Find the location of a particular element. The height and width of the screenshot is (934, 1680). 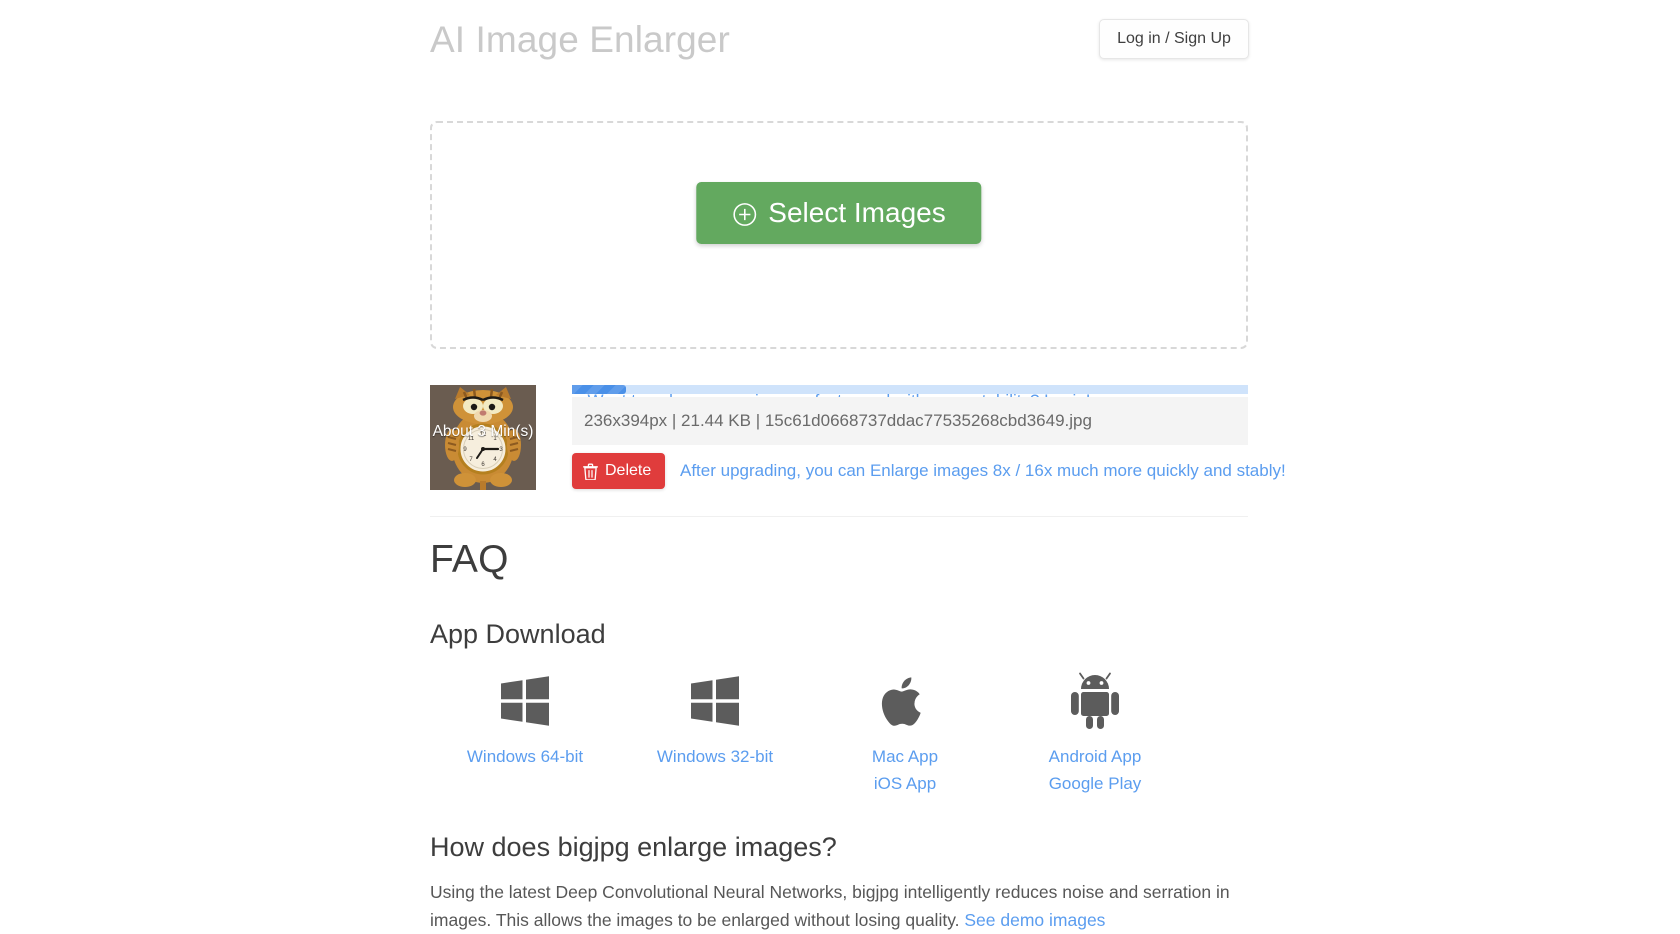

link-mac-app: Mac App is located at coordinates (905, 756).